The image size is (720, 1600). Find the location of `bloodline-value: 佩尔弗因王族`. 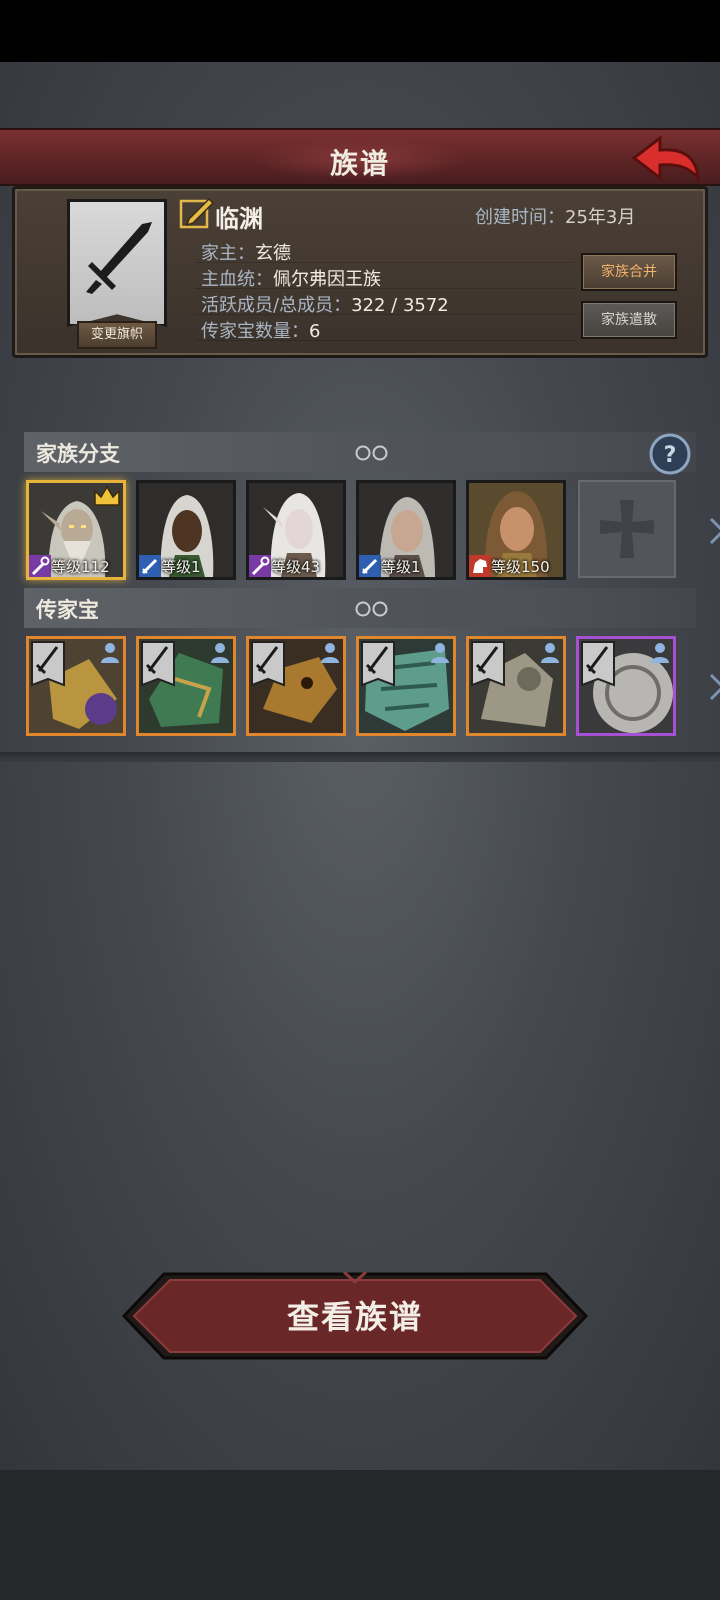

bloodline-value: 佩尔弗因王族 is located at coordinates (327, 279).